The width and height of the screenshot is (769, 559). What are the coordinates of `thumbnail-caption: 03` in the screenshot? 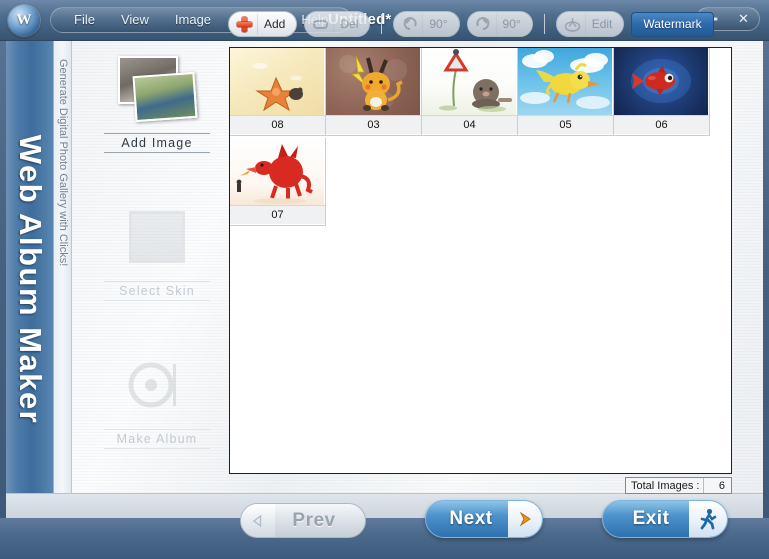 It's located at (373, 124).